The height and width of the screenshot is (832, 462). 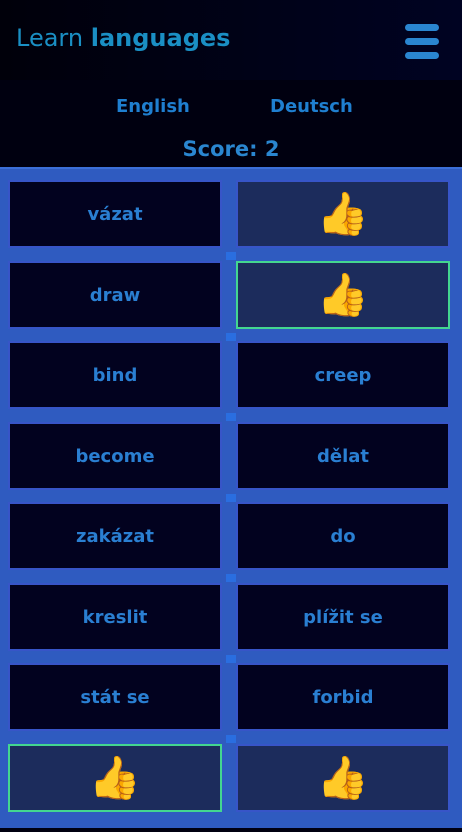 I want to click on matched-card-left: 👍, so click(x=115, y=778).